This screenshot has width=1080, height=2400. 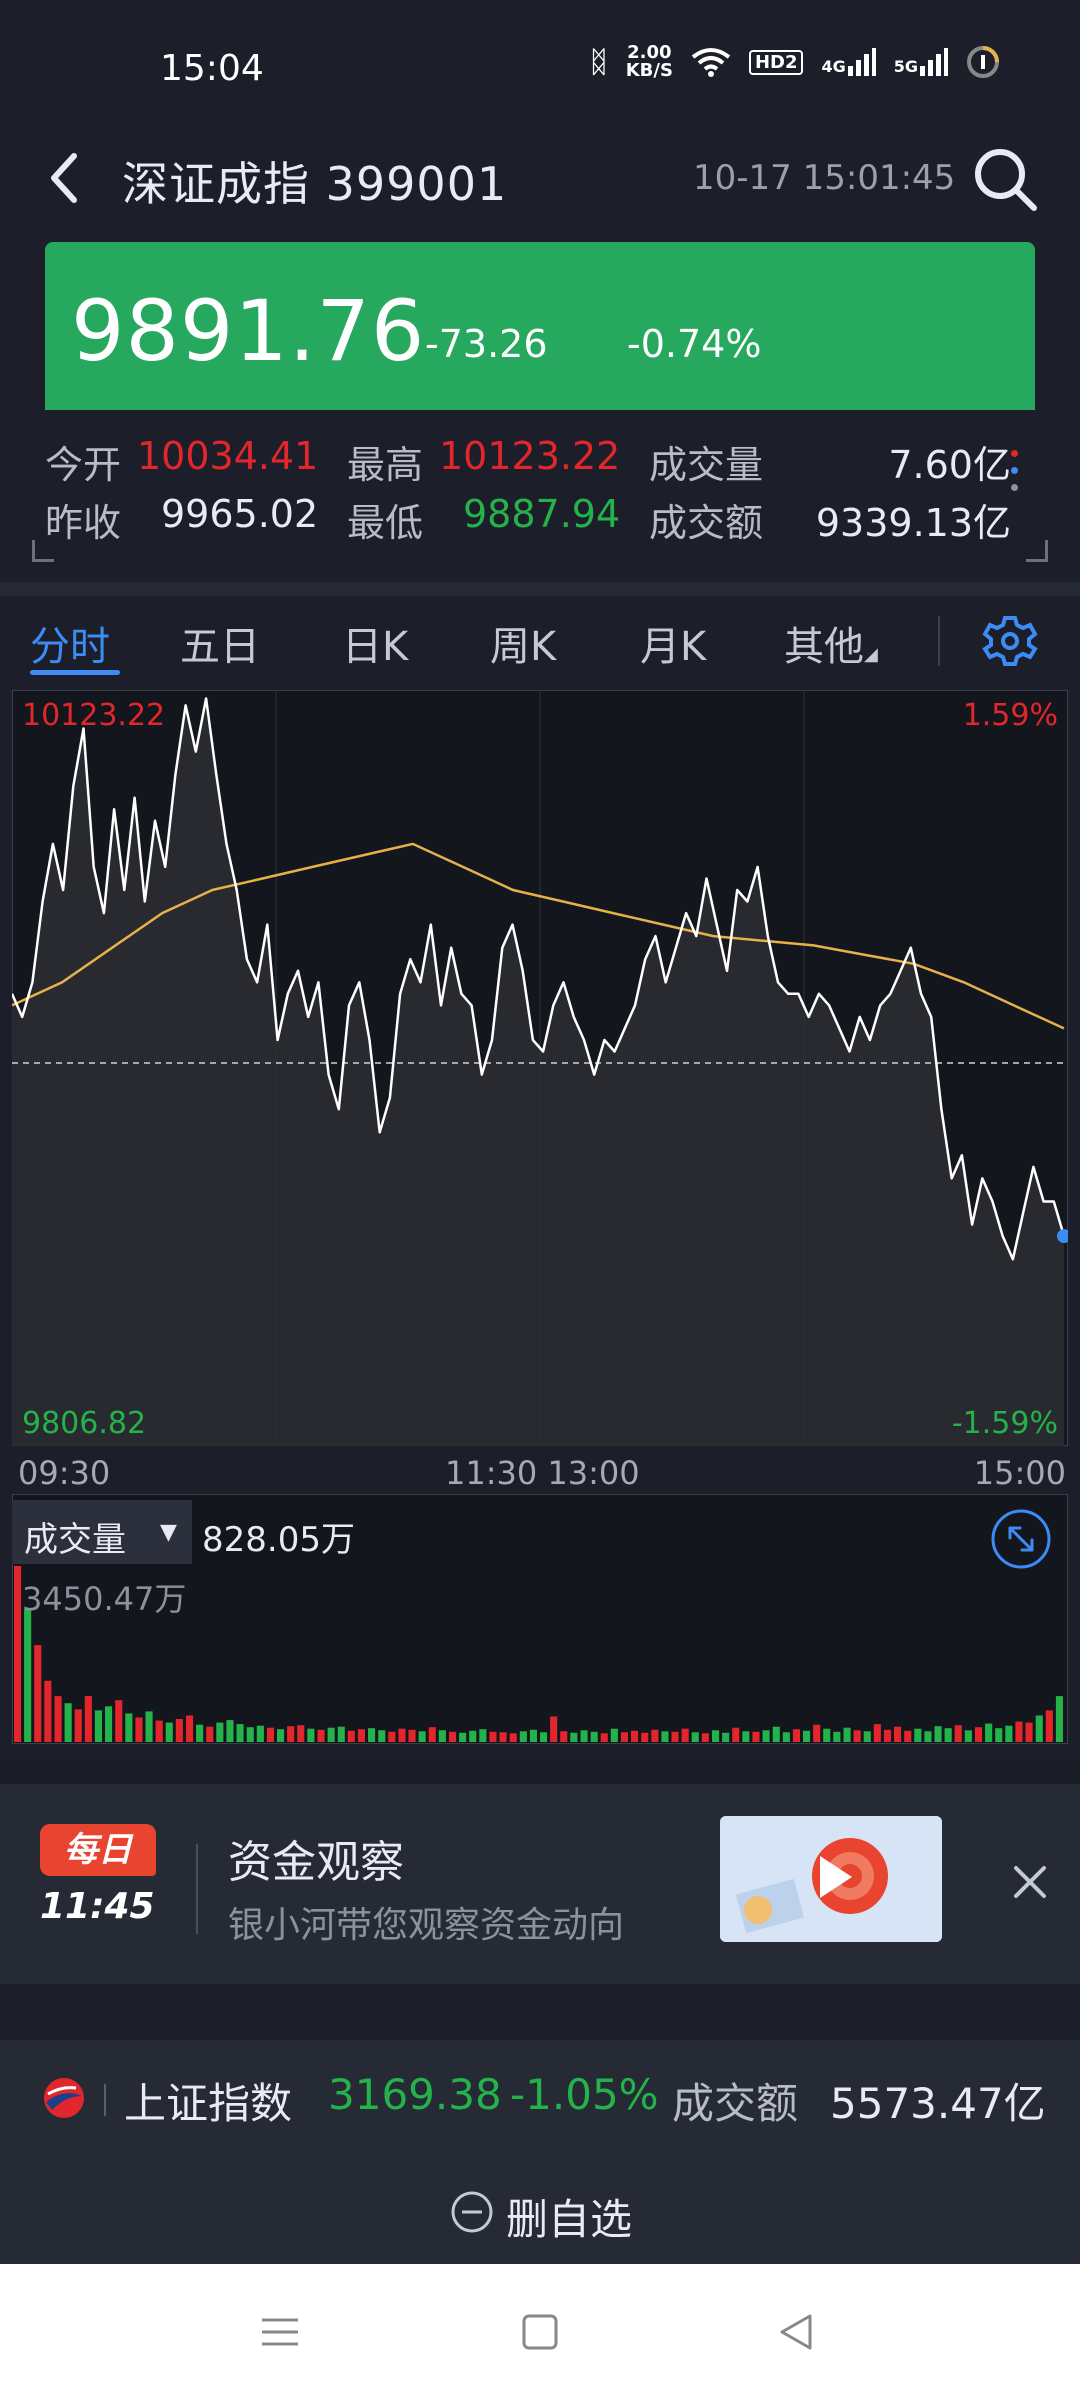 I want to click on chart-pct-high: 1.59%, so click(x=1010, y=715).